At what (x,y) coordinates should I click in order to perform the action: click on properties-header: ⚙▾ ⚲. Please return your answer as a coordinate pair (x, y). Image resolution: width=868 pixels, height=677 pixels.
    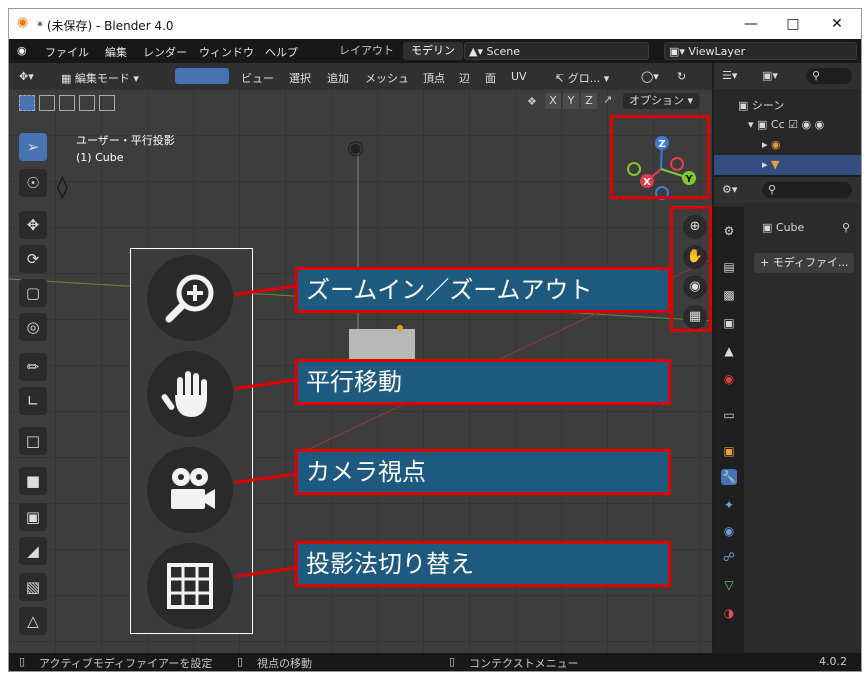
    Looking at the image, I should click on (787, 190).